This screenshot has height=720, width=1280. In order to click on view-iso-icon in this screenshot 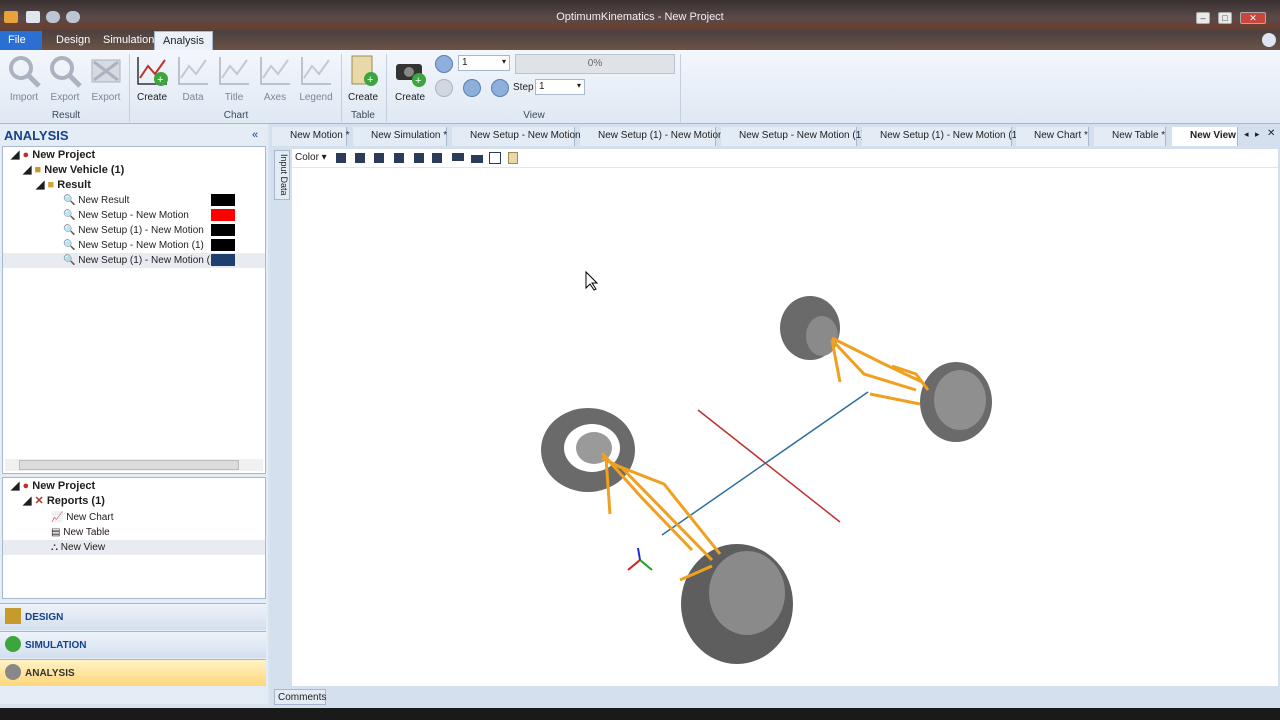, I will do `click(419, 158)`.